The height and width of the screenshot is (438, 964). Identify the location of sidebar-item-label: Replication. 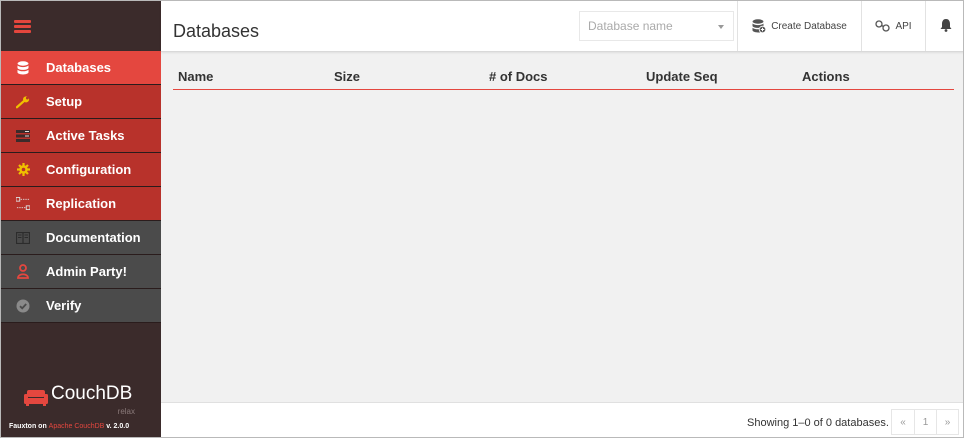
(81, 203).